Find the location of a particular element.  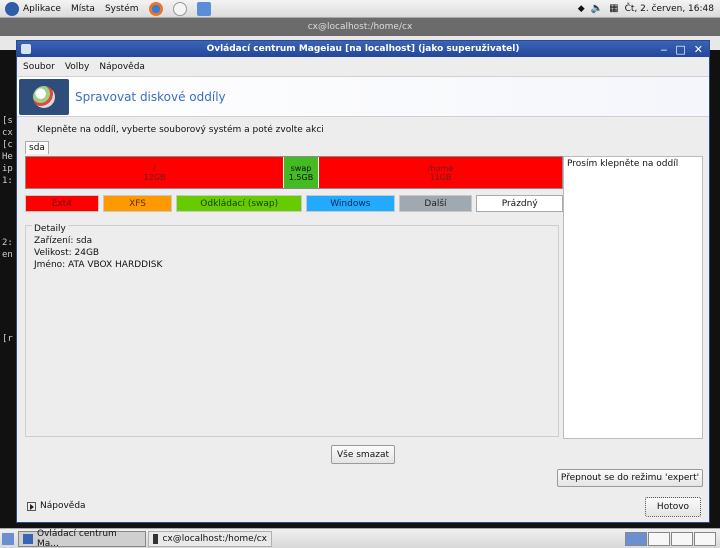

screenshot-icon is located at coordinates (203, 8).